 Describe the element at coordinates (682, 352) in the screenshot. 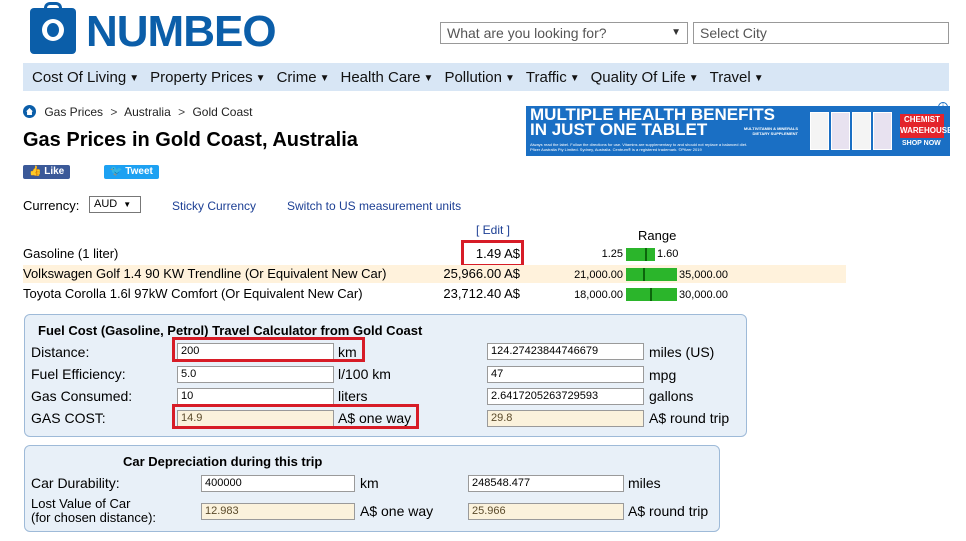

I see `distance-miles-unit: miles (US)` at that location.